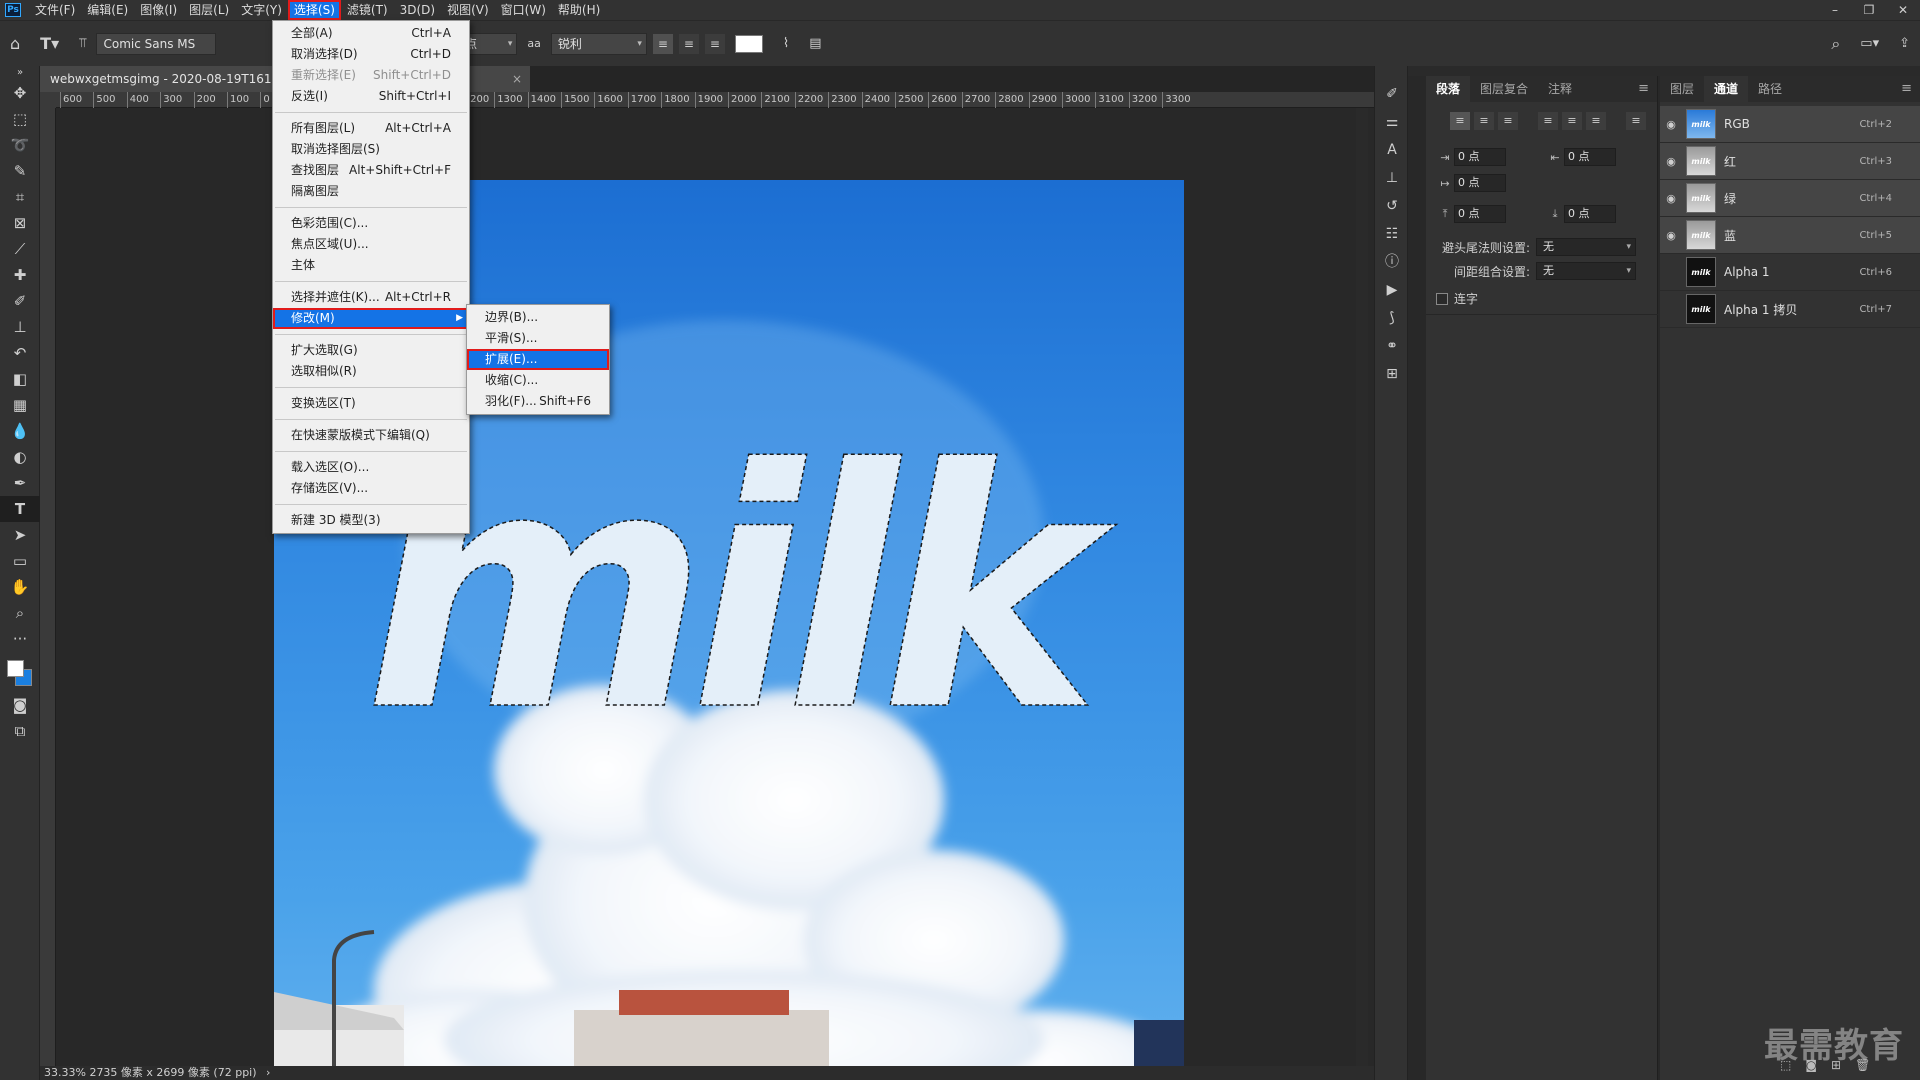  Describe the element at coordinates (20, 119) in the screenshot. I see `marquee-tool-icon: ⬚` at that location.